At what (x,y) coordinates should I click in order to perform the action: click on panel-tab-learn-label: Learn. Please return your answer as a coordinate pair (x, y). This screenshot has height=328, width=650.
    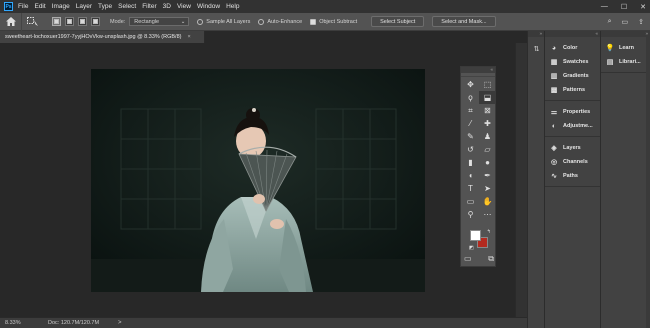
    Looking at the image, I should click on (626, 48).